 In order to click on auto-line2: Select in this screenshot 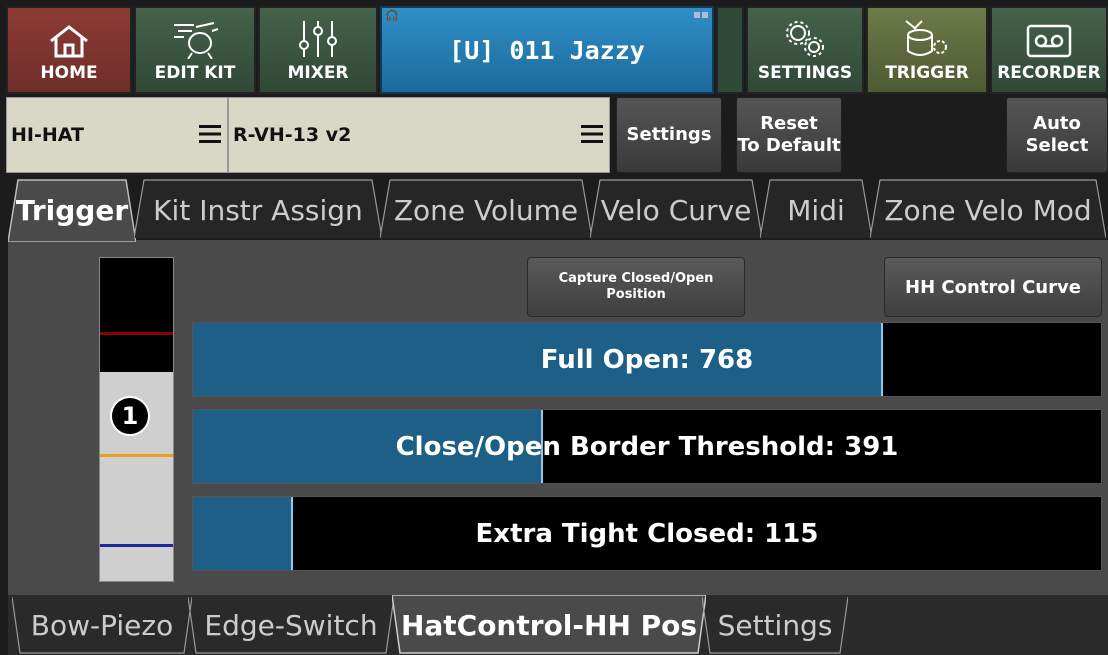, I will do `click(1057, 145)`.